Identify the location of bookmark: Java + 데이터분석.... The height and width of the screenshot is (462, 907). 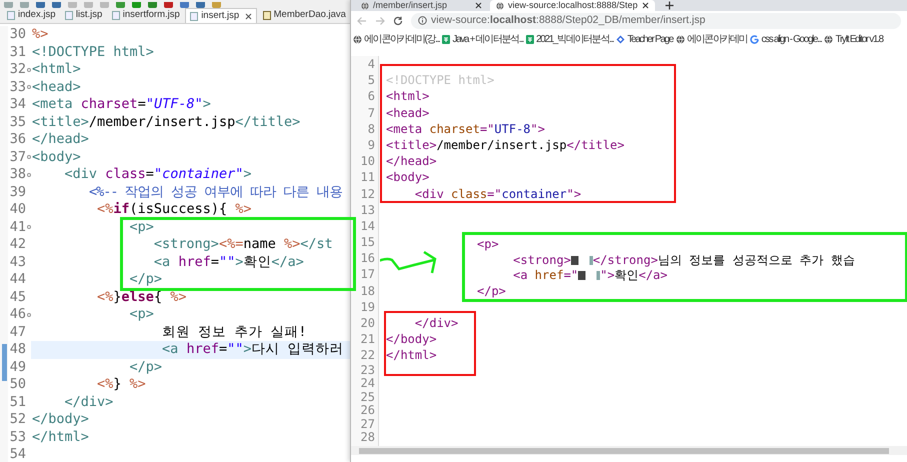
(483, 39).